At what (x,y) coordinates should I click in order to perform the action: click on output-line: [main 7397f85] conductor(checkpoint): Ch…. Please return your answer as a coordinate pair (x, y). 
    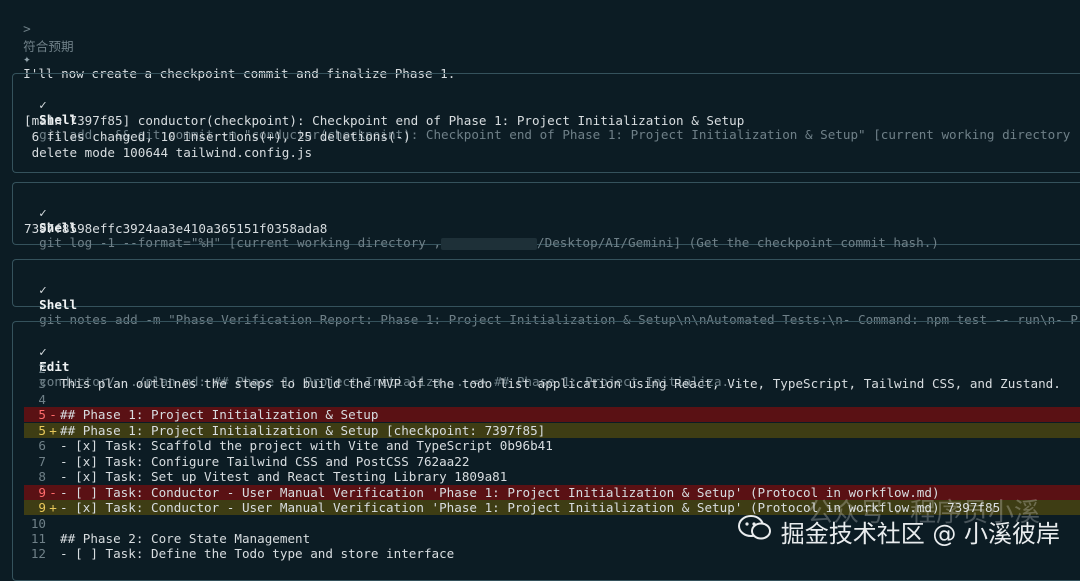
    Looking at the image, I should click on (384, 120).